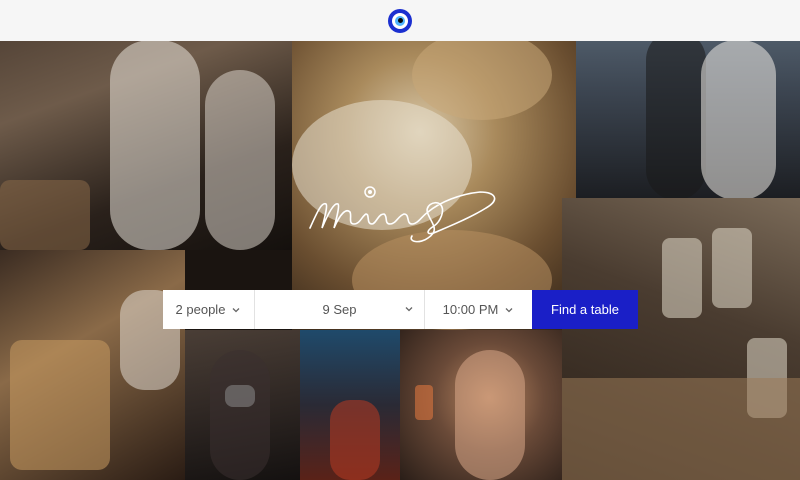  I want to click on time-value: 10:00 PM, so click(470, 309).